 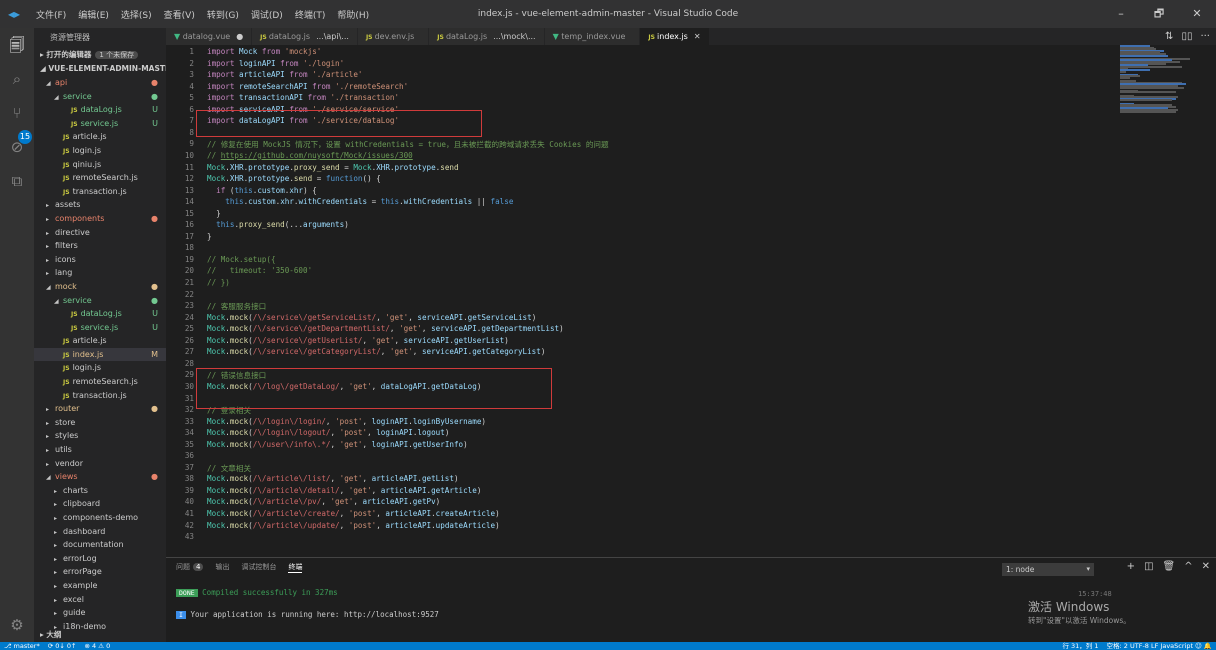 I want to click on layout-icon: ▯▯, so click(x=1186, y=36).